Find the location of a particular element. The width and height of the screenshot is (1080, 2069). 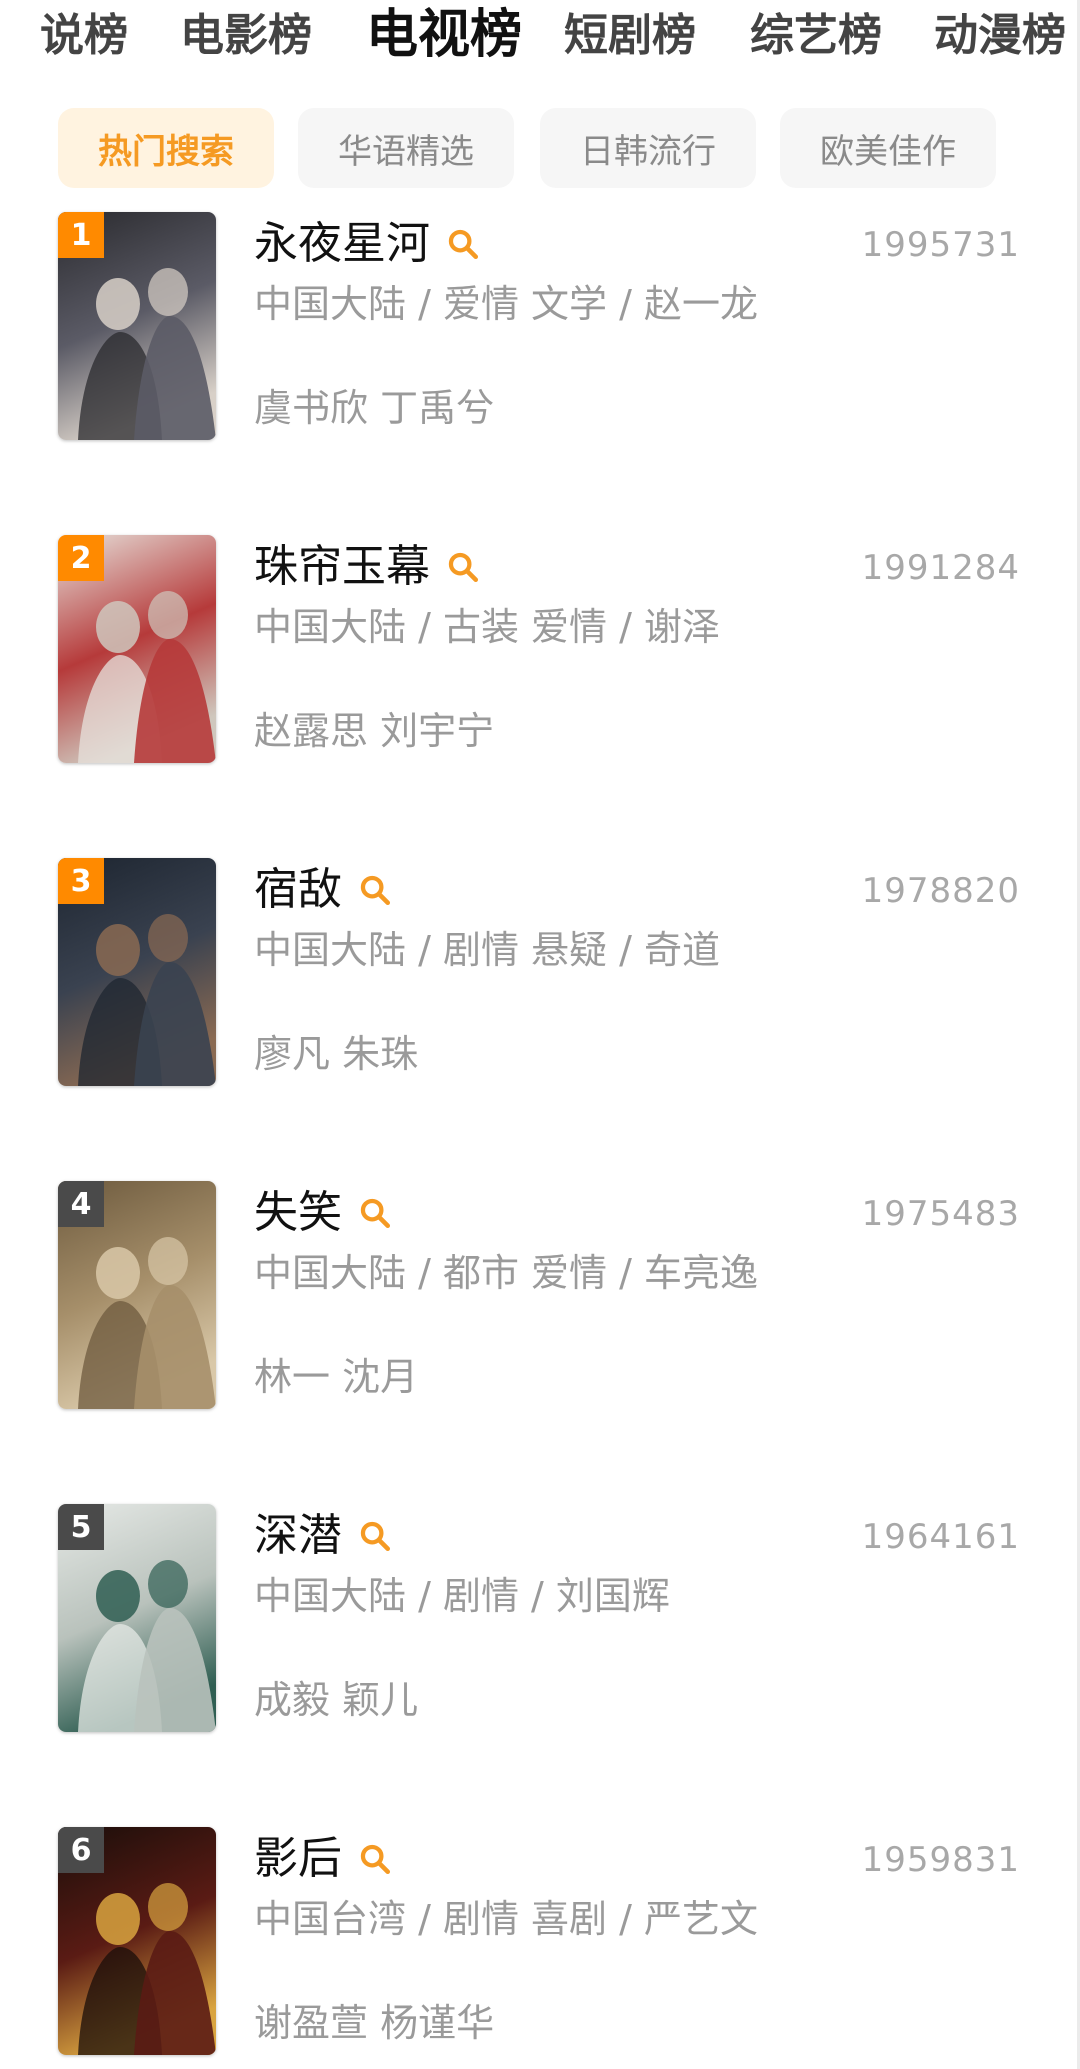

list-item: 2 珠帘玉幕 1991284 中国大陆 / 古装 爱情 / 谢泽 赵露思 刘宇宁 is located at coordinates (540, 650).